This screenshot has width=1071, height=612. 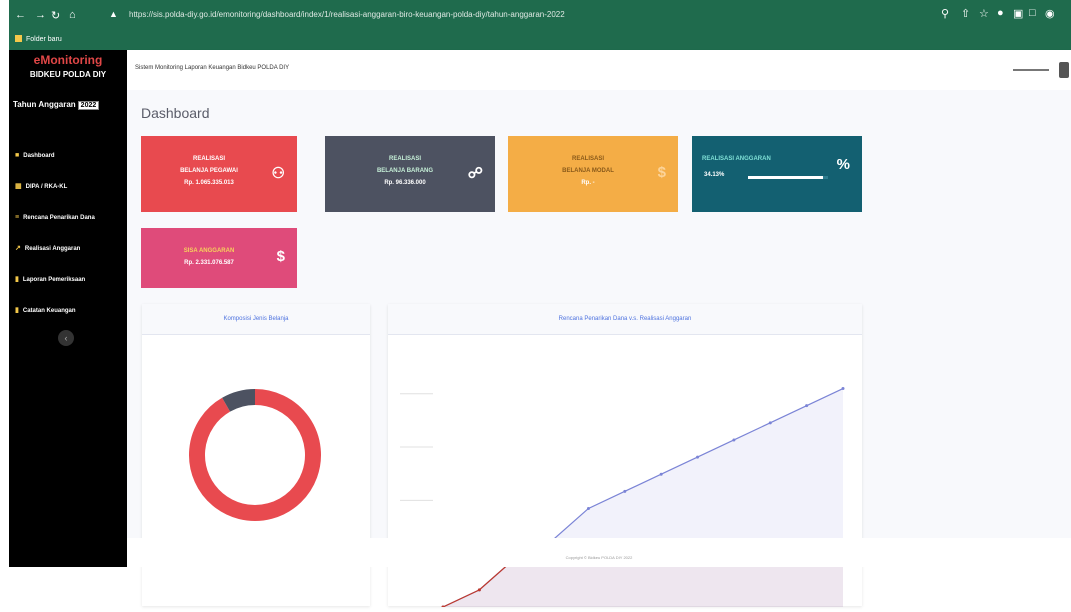 What do you see at coordinates (278, 173) in the screenshot?
I see `users-icon: ⚇` at bounding box center [278, 173].